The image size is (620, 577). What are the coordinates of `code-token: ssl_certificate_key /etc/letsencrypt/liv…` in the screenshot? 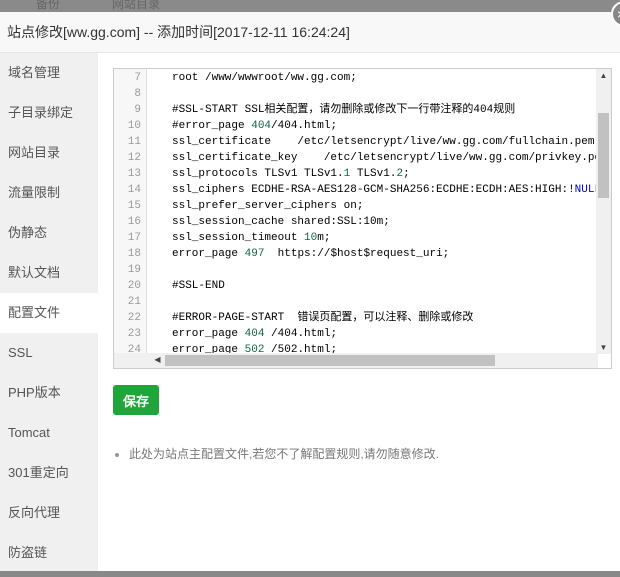 It's located at (392, 158).